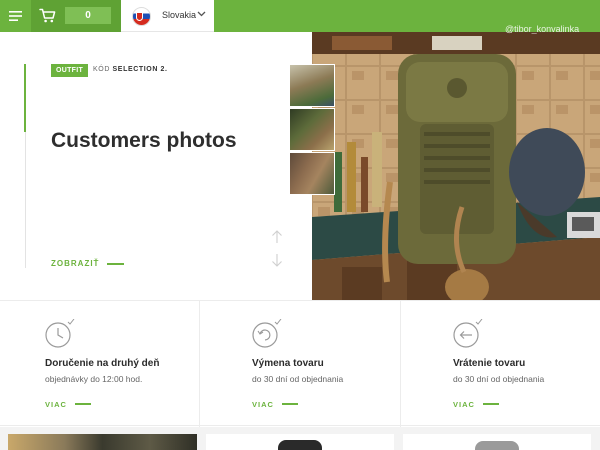 The width and height of the screenshot is (600, 450). What do you see at coordinates (60, 333) in the screenshot?
I see `clock-icon` at bounding box center [60, 333].